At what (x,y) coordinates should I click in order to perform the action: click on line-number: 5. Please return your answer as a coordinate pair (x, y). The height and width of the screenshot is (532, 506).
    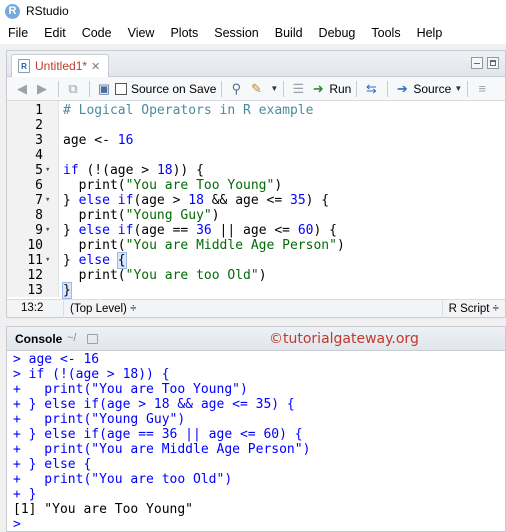
    Looking at the image, I should click on (39, 170).